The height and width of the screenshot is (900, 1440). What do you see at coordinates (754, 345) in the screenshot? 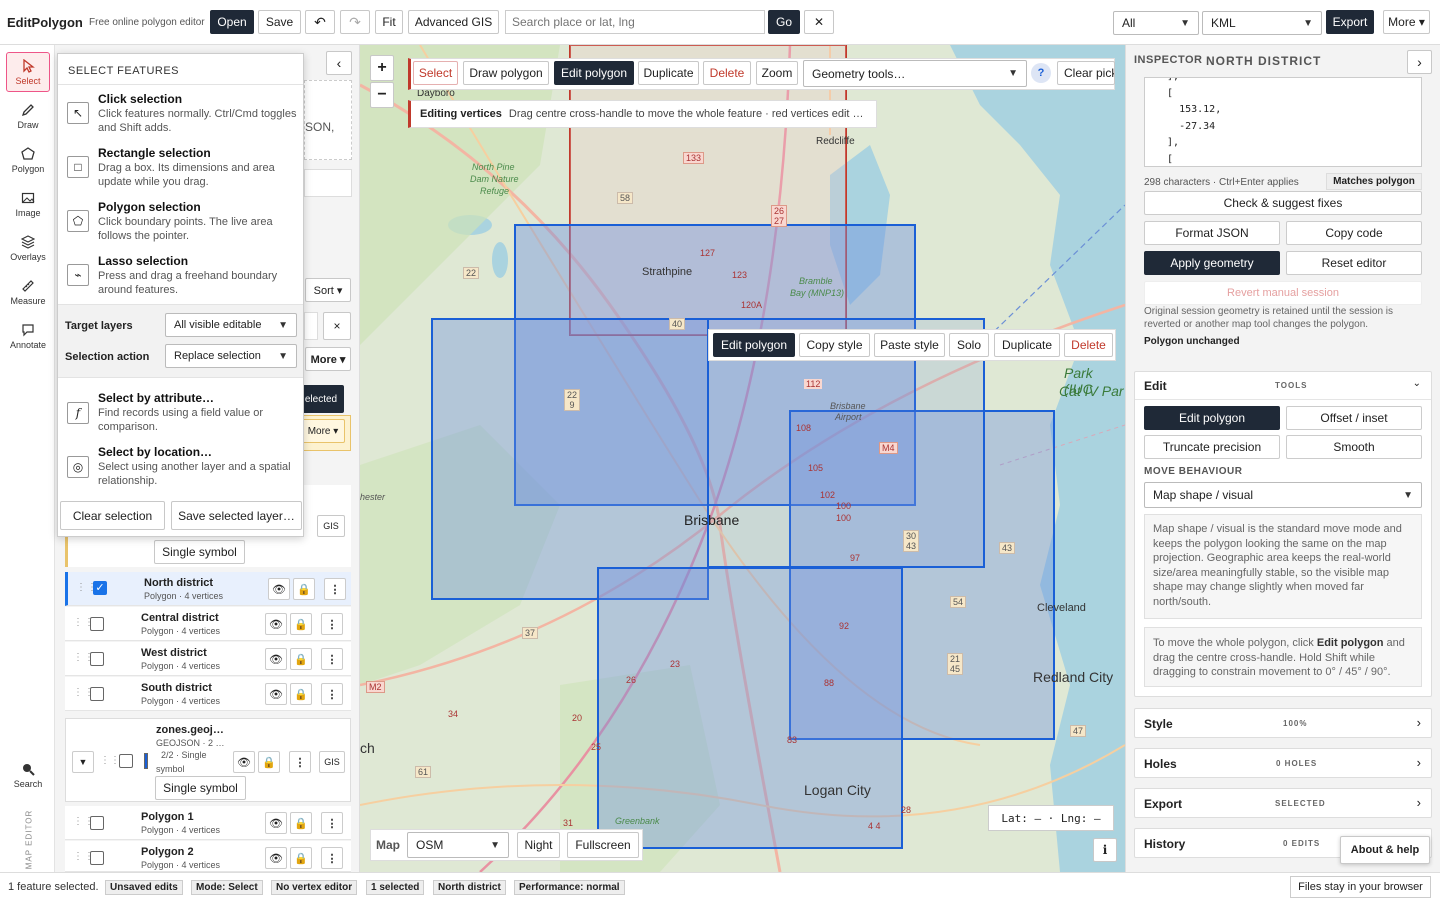
I see `ctx-edit-polygon: Edit polygon` at bounding box center [754, 345].